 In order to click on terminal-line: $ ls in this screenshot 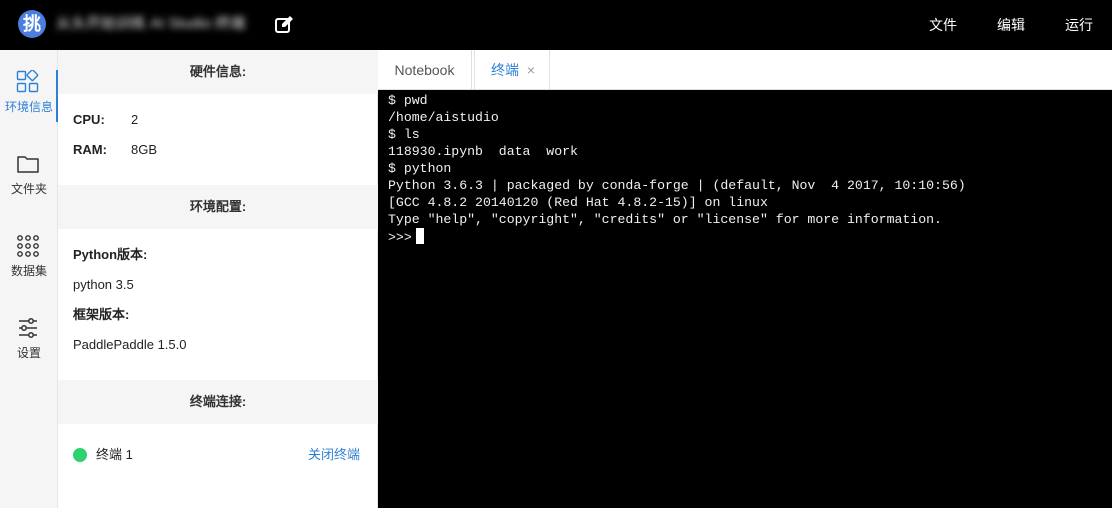, I will do `click(404, 134)`.